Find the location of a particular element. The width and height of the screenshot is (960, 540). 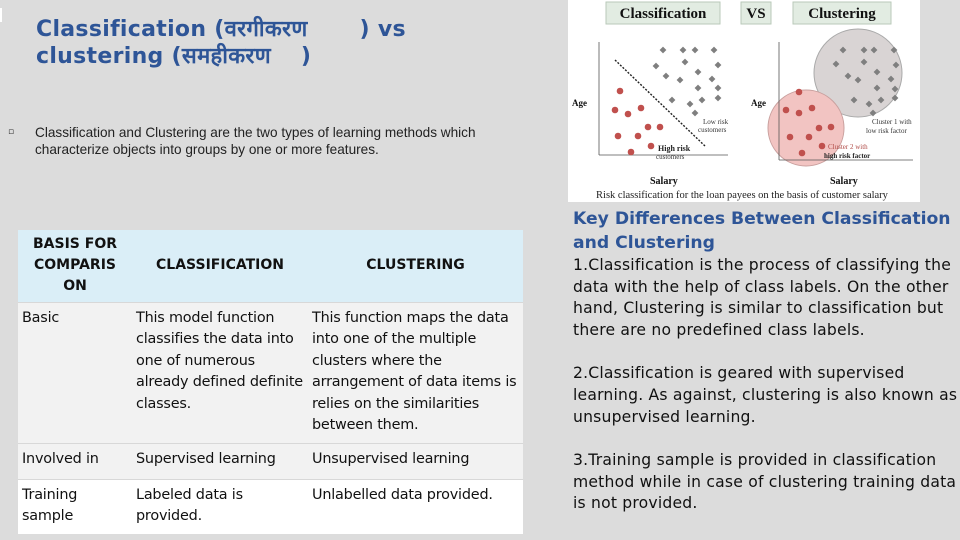

left-axis-x-label: Salary is located at coordinates (664, 181).